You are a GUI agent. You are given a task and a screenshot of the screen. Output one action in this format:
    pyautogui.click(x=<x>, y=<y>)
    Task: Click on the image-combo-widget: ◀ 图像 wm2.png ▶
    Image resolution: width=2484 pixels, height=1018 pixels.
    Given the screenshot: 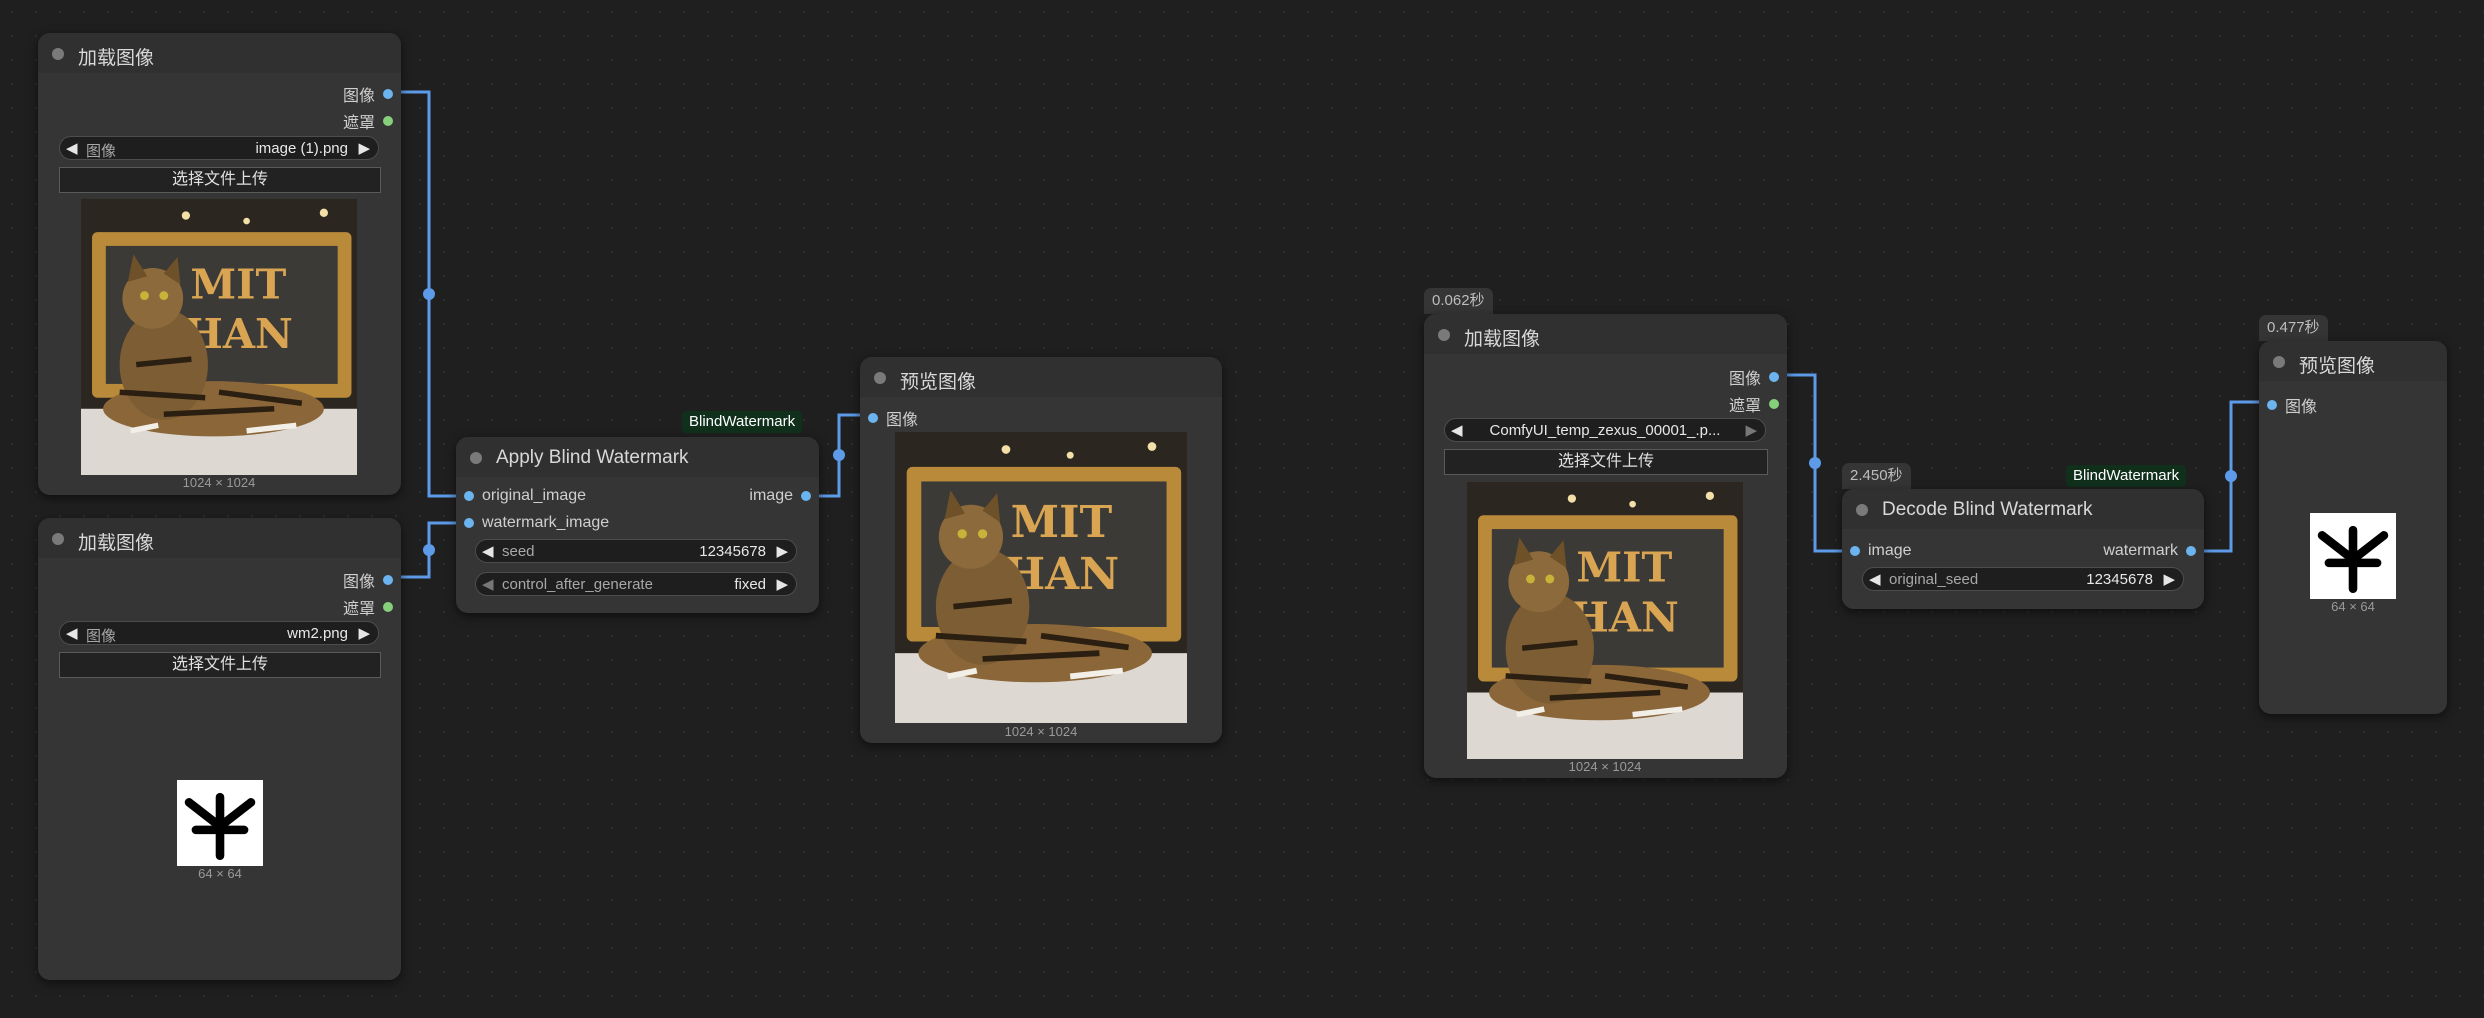 What is the action you would take?
    pyautogui.click(x=219, y=633)
    